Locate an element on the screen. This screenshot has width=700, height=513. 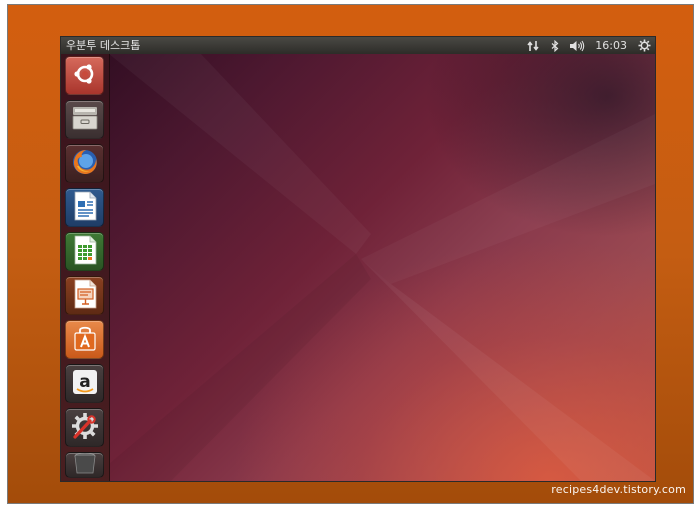
network-updown-icon is located at coordinates (533, 46).